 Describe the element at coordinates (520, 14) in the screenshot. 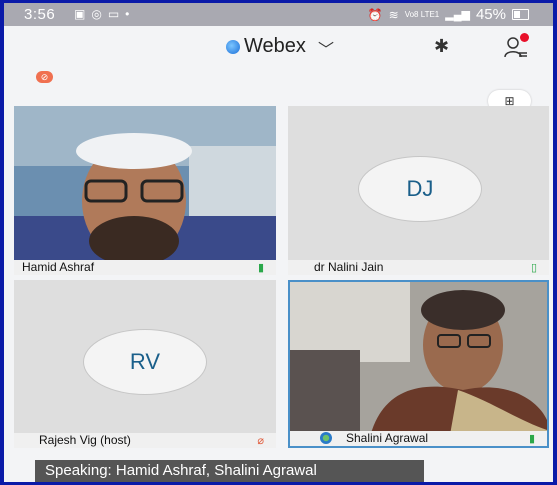

I see `battery-icon` at that location.